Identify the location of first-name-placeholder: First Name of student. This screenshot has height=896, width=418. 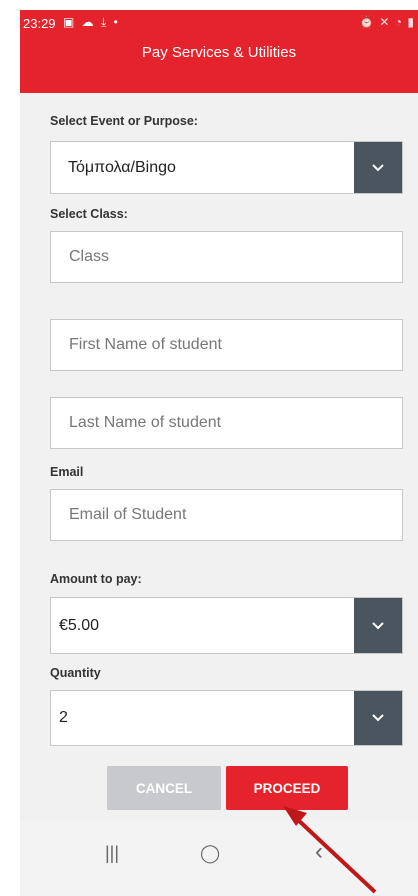
(145, 344).